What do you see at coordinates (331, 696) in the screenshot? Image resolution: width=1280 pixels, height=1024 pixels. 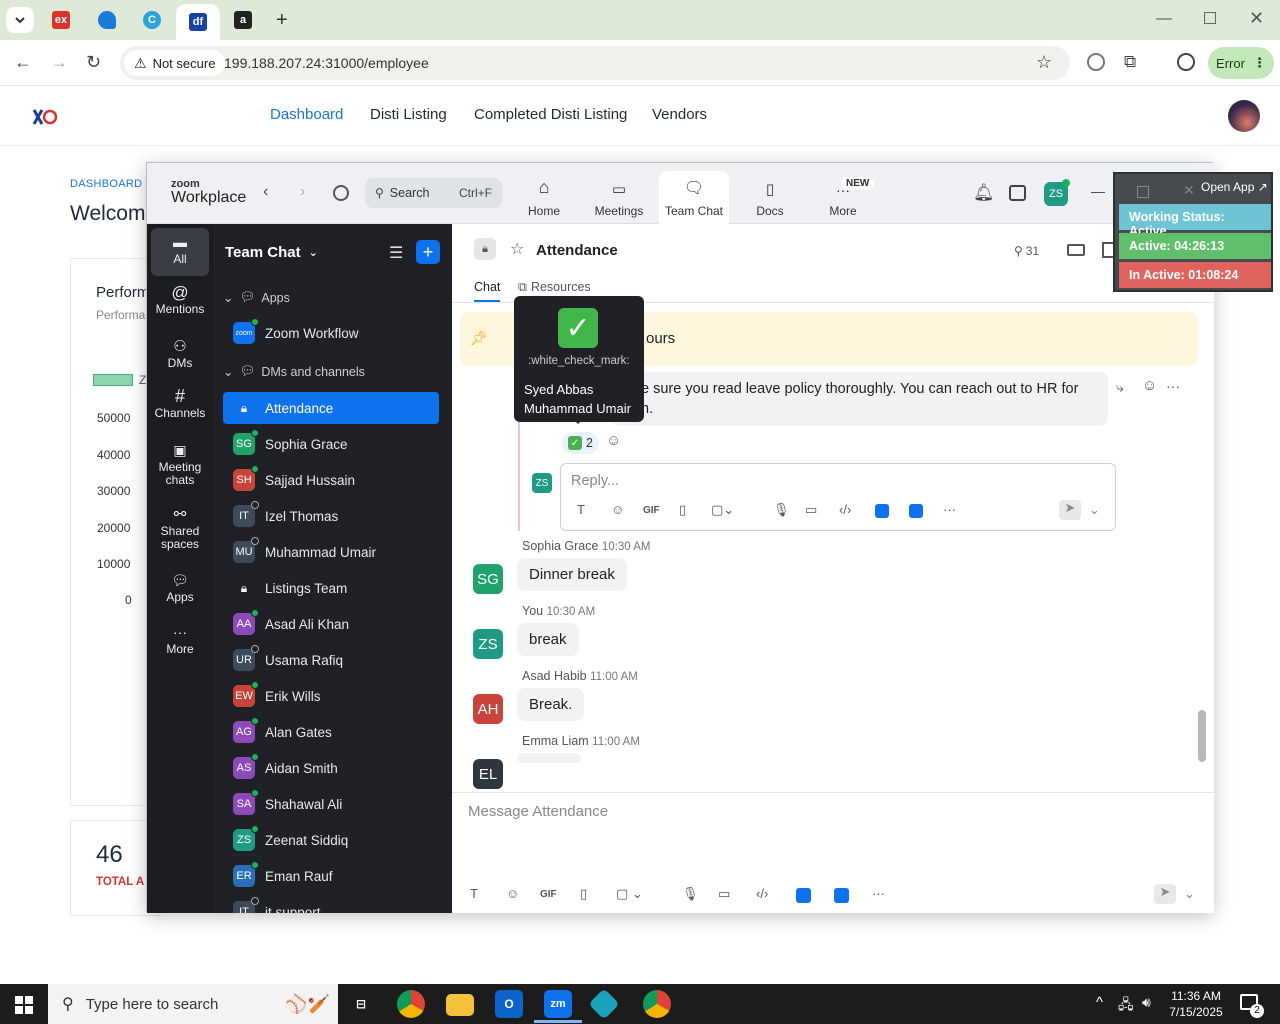 I see `list-item-erik-wills: EW Erik Wills` at bounding box center [331, 696].